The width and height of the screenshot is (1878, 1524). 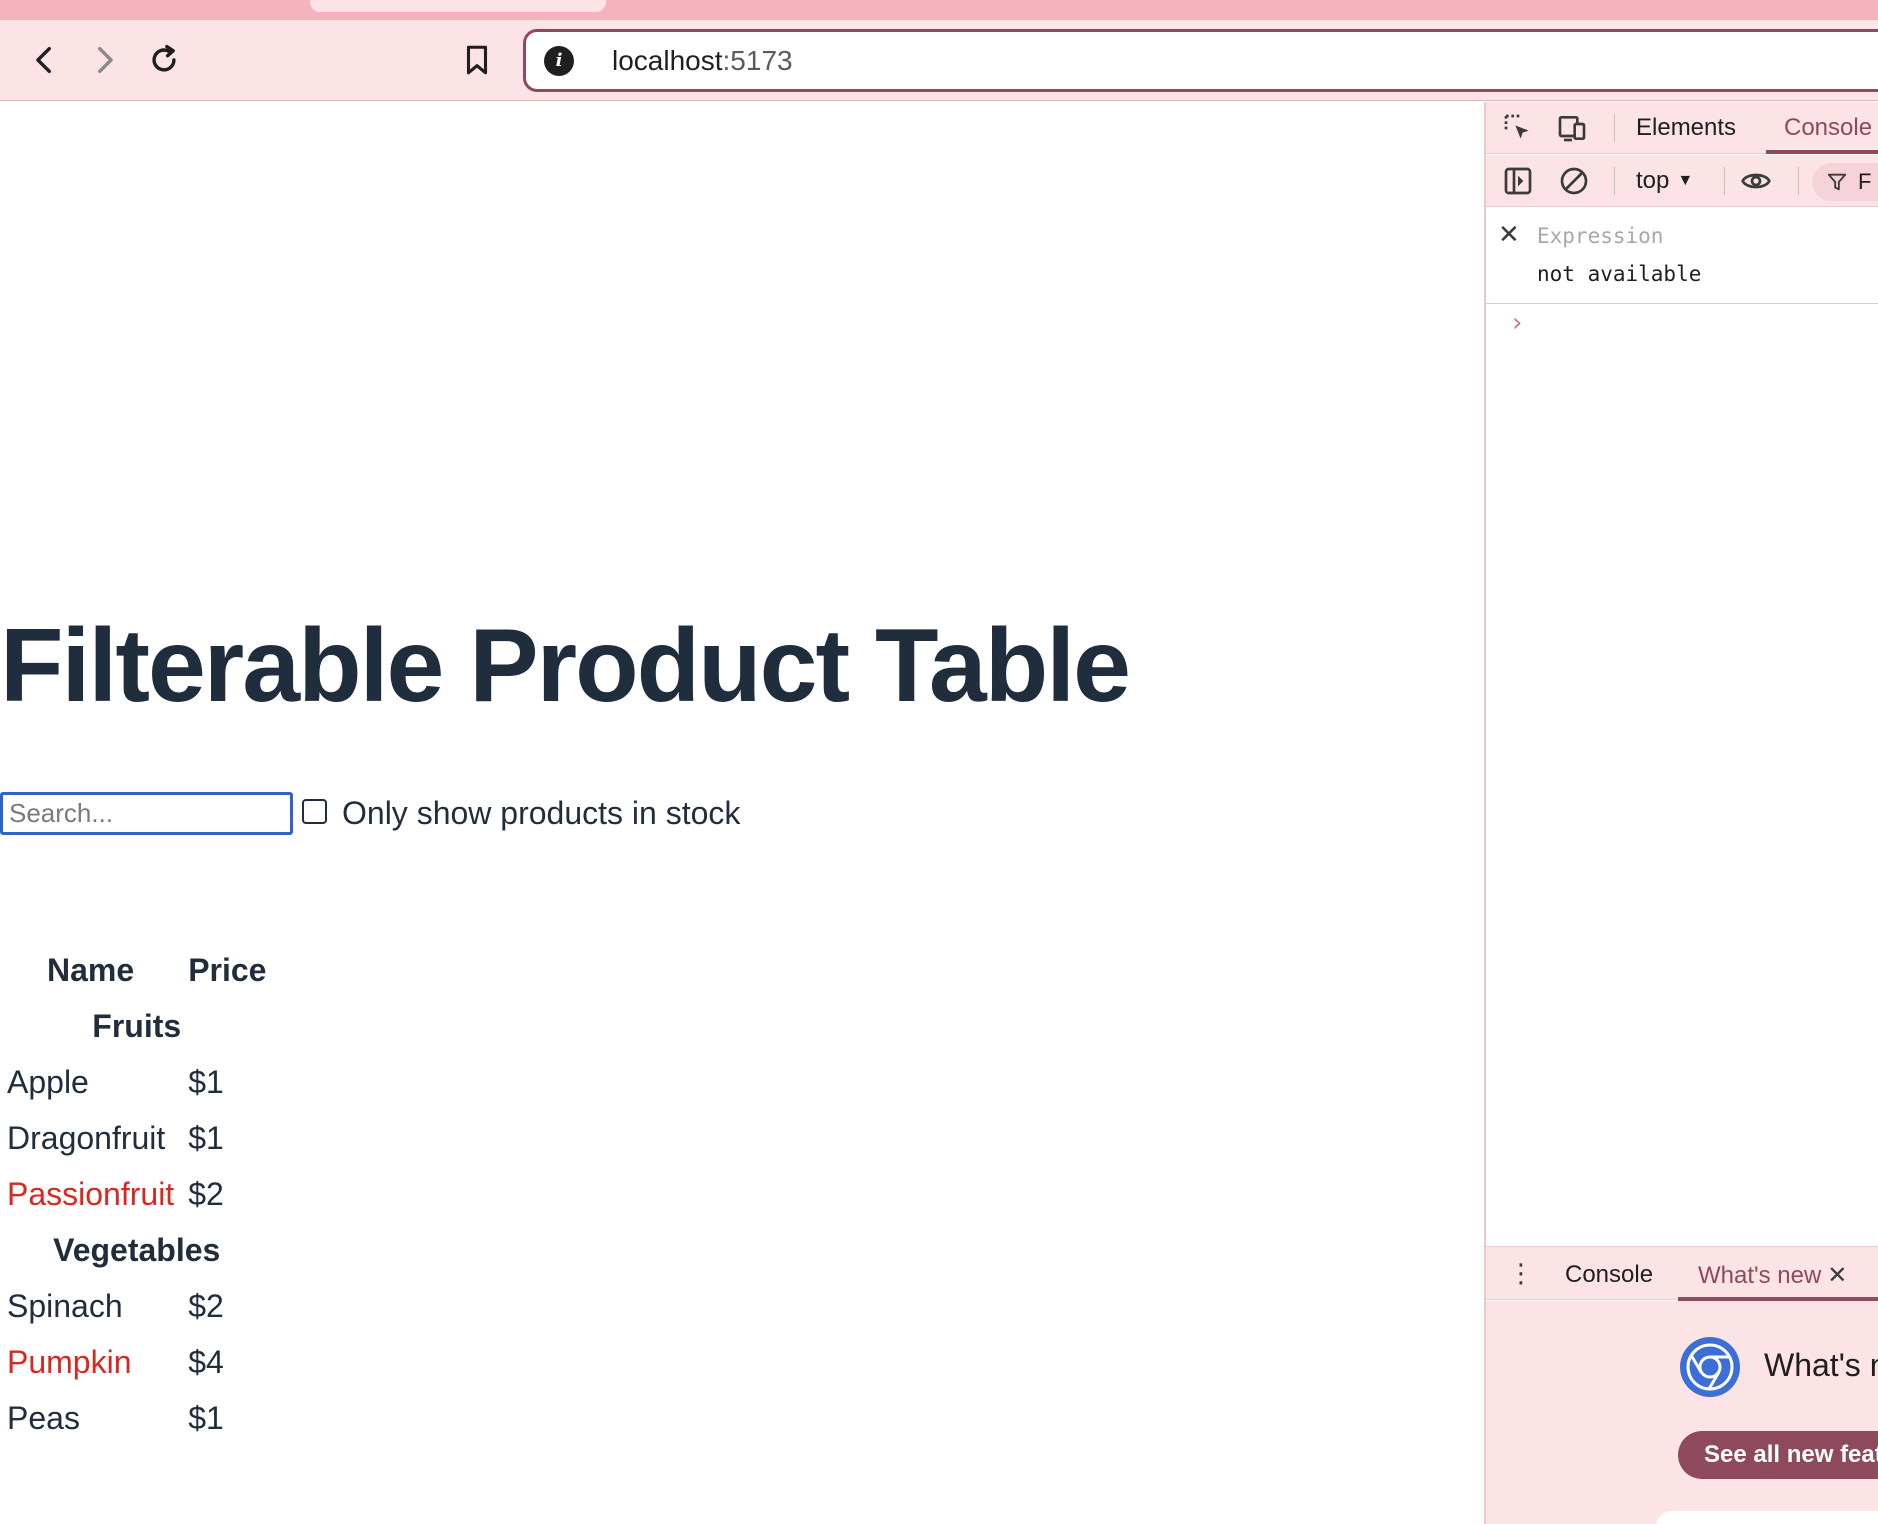 I want to click on more-tools-icon: ⋮, so click(x=1521, y=1274).